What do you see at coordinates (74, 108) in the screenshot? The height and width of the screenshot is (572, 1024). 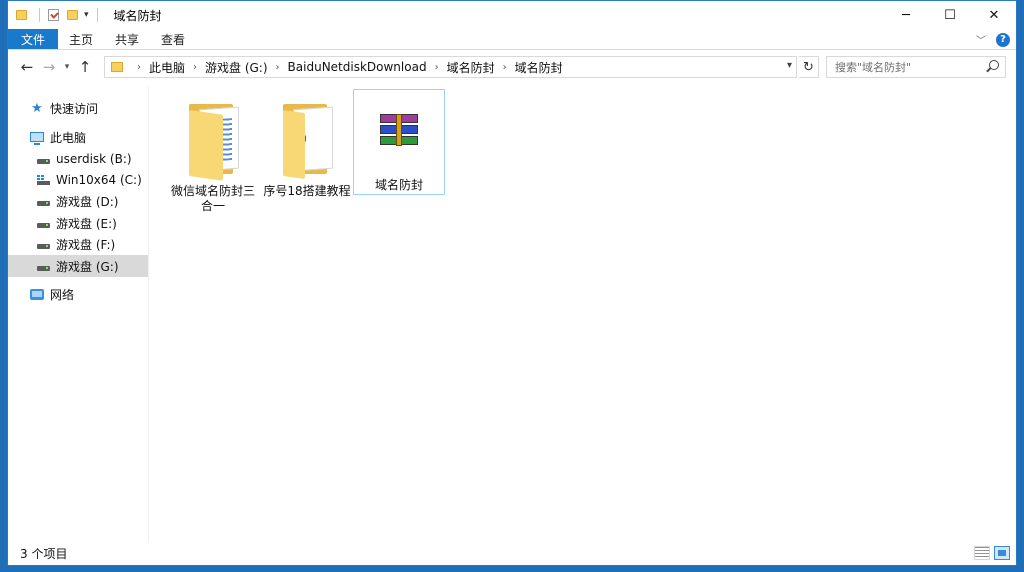 I see `nav-item-label: 快速访问` at bounding box center [74, 108].